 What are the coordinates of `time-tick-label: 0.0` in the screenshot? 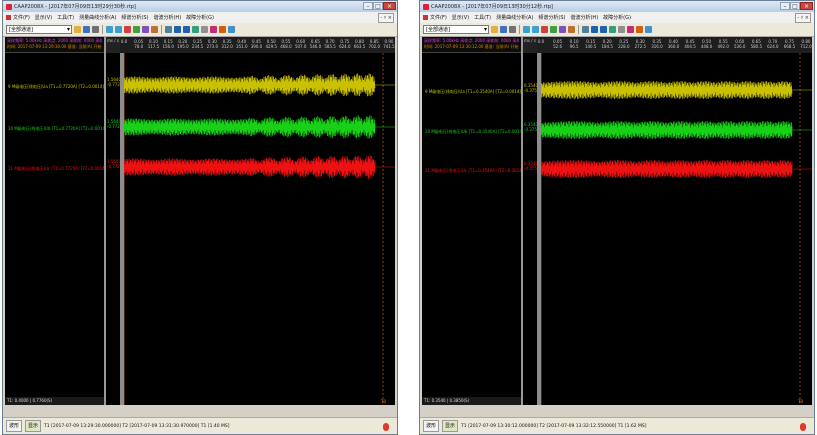 It's located at (541, 41).